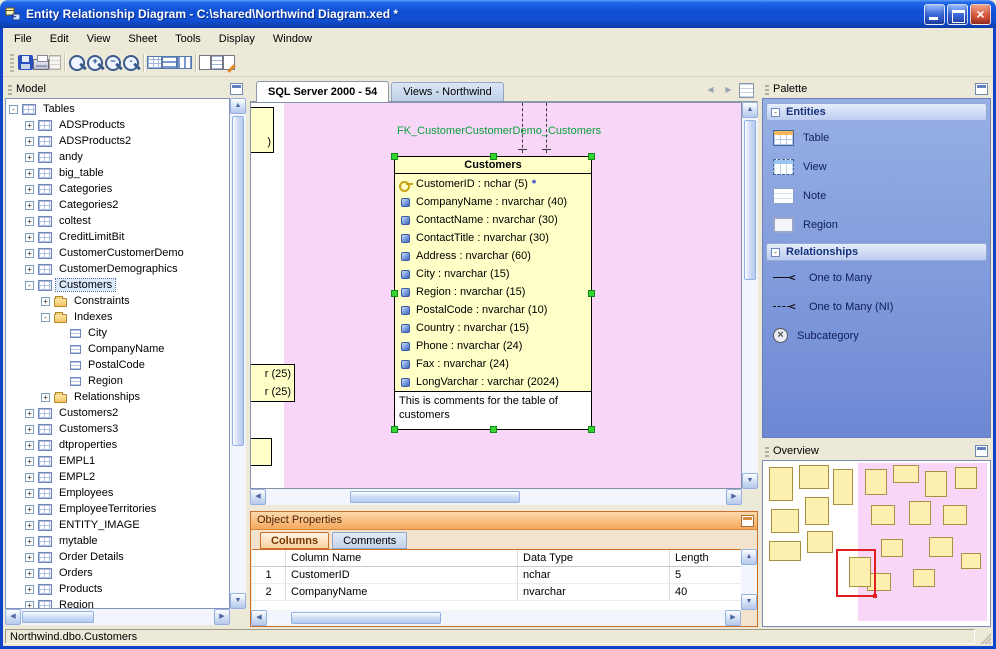 The width and height of the screenshot is (996, 649). Describe the element at coordinates (188, 39) in the screenshot. I see `menu-tools: Tools` at that location.